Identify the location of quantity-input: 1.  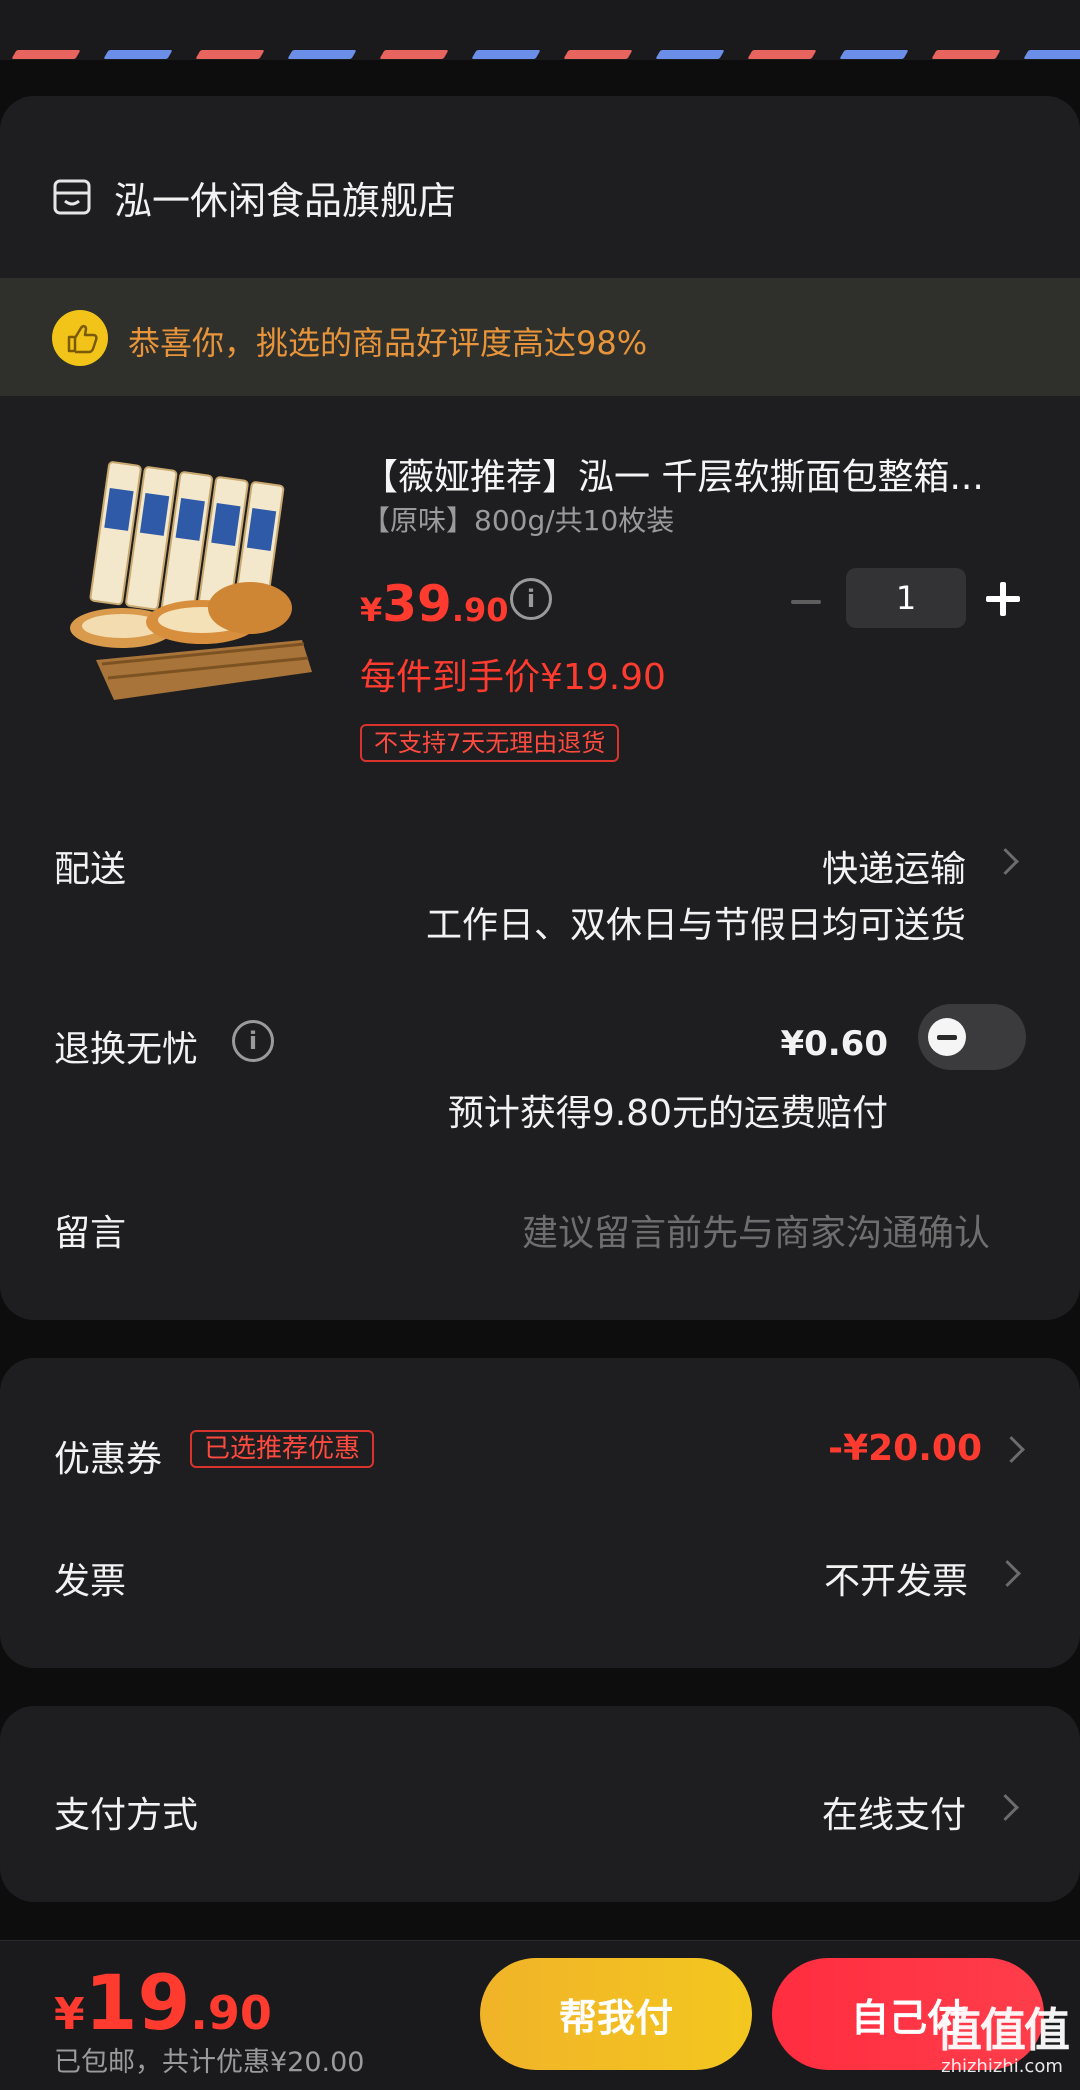
(906, 598).